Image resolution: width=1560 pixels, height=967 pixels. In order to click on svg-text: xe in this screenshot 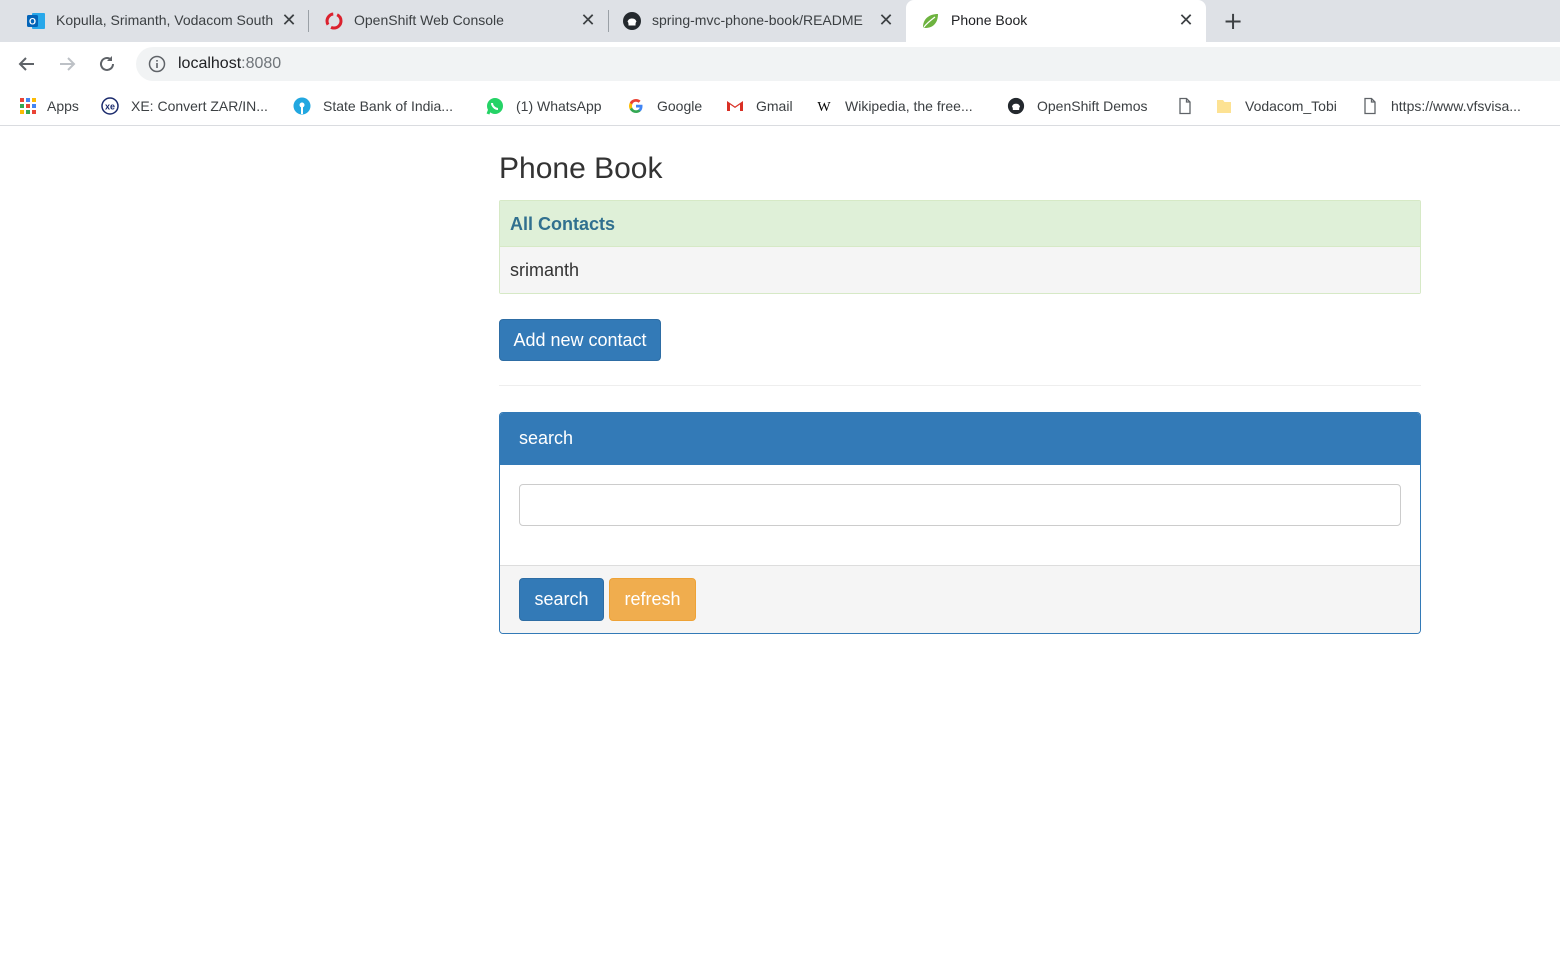, I will do `click(110, 107)`.